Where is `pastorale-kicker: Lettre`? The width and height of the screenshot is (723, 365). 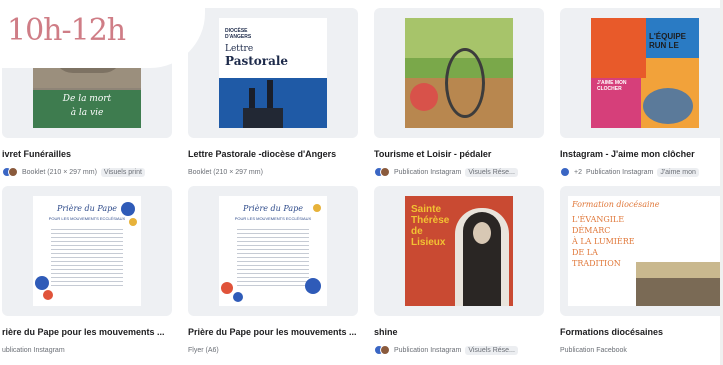
pastorale-kicker: Lettre is located at coordinates (239, 49).